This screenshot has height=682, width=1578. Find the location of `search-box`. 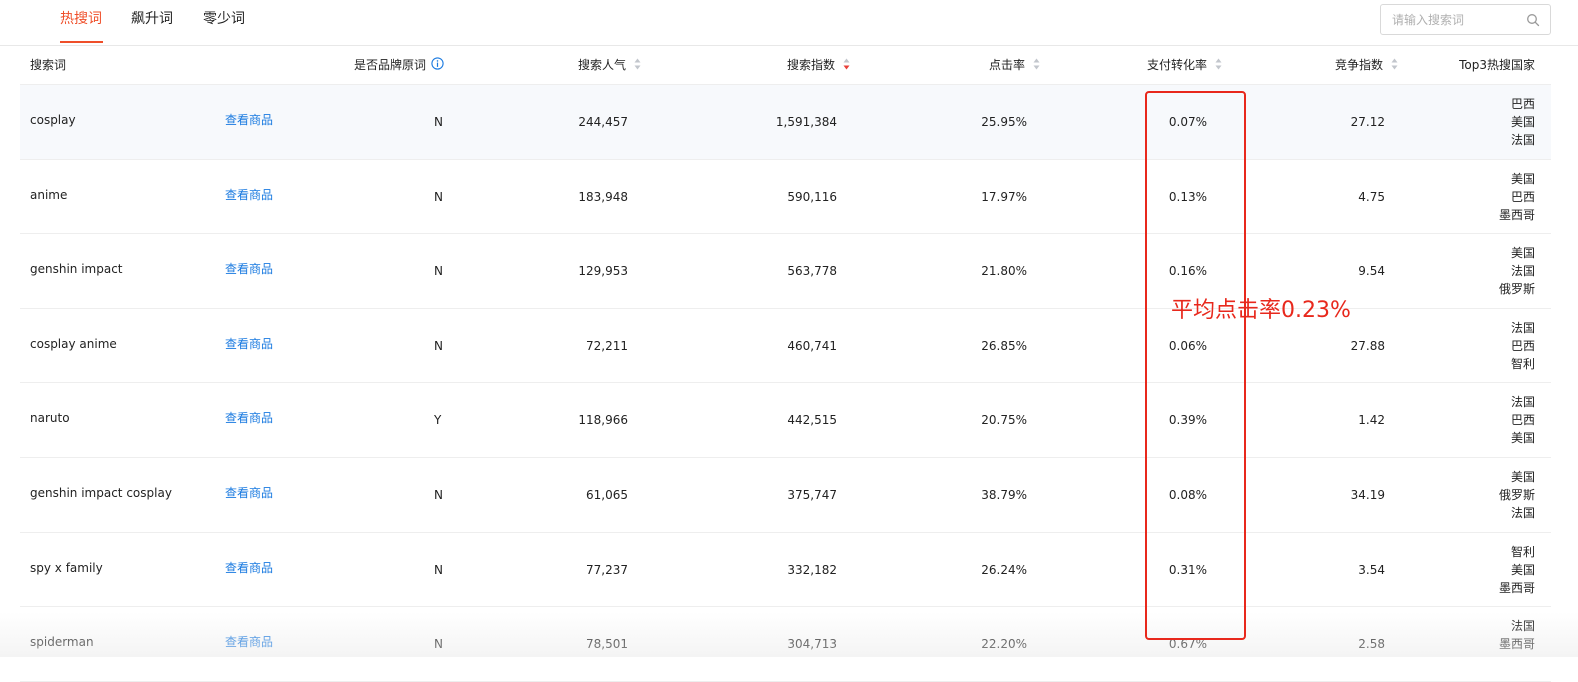

search-box is located at coordinates (1465, 19).